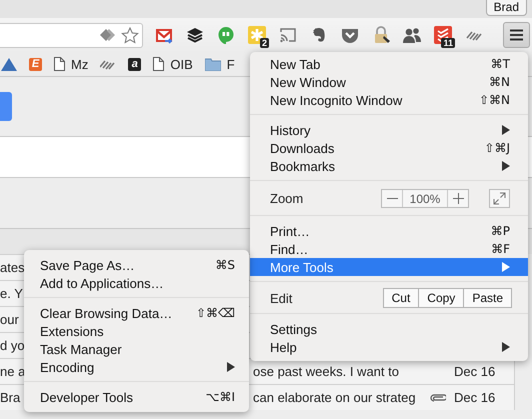  I want to click on cast-icon, so click(287, 35).